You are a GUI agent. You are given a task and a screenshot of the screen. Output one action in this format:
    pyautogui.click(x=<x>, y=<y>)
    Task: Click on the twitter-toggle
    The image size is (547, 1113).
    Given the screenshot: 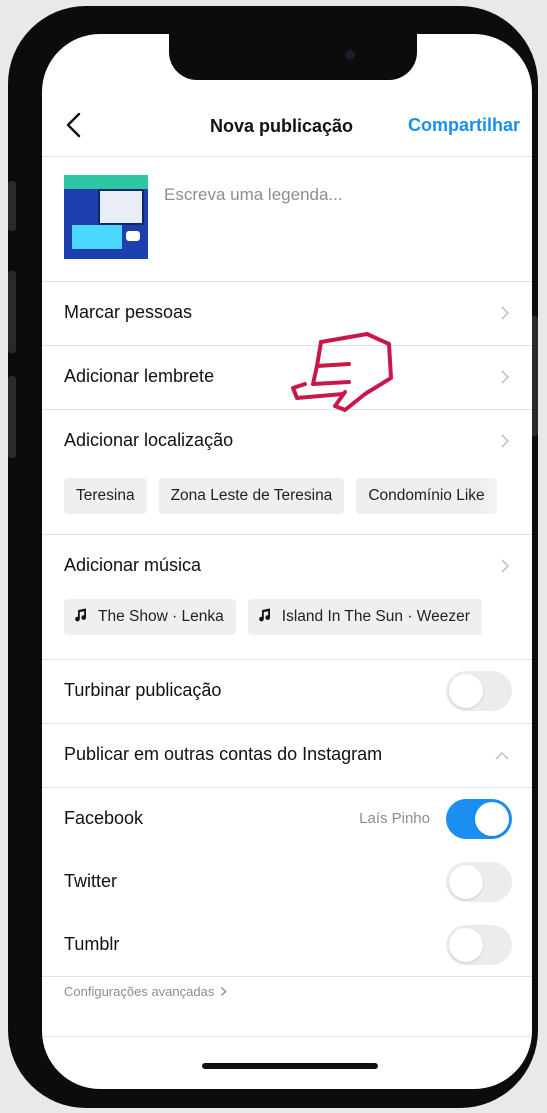 What is the action you would take?
    pyautogui.click(x=479, y=882)
    